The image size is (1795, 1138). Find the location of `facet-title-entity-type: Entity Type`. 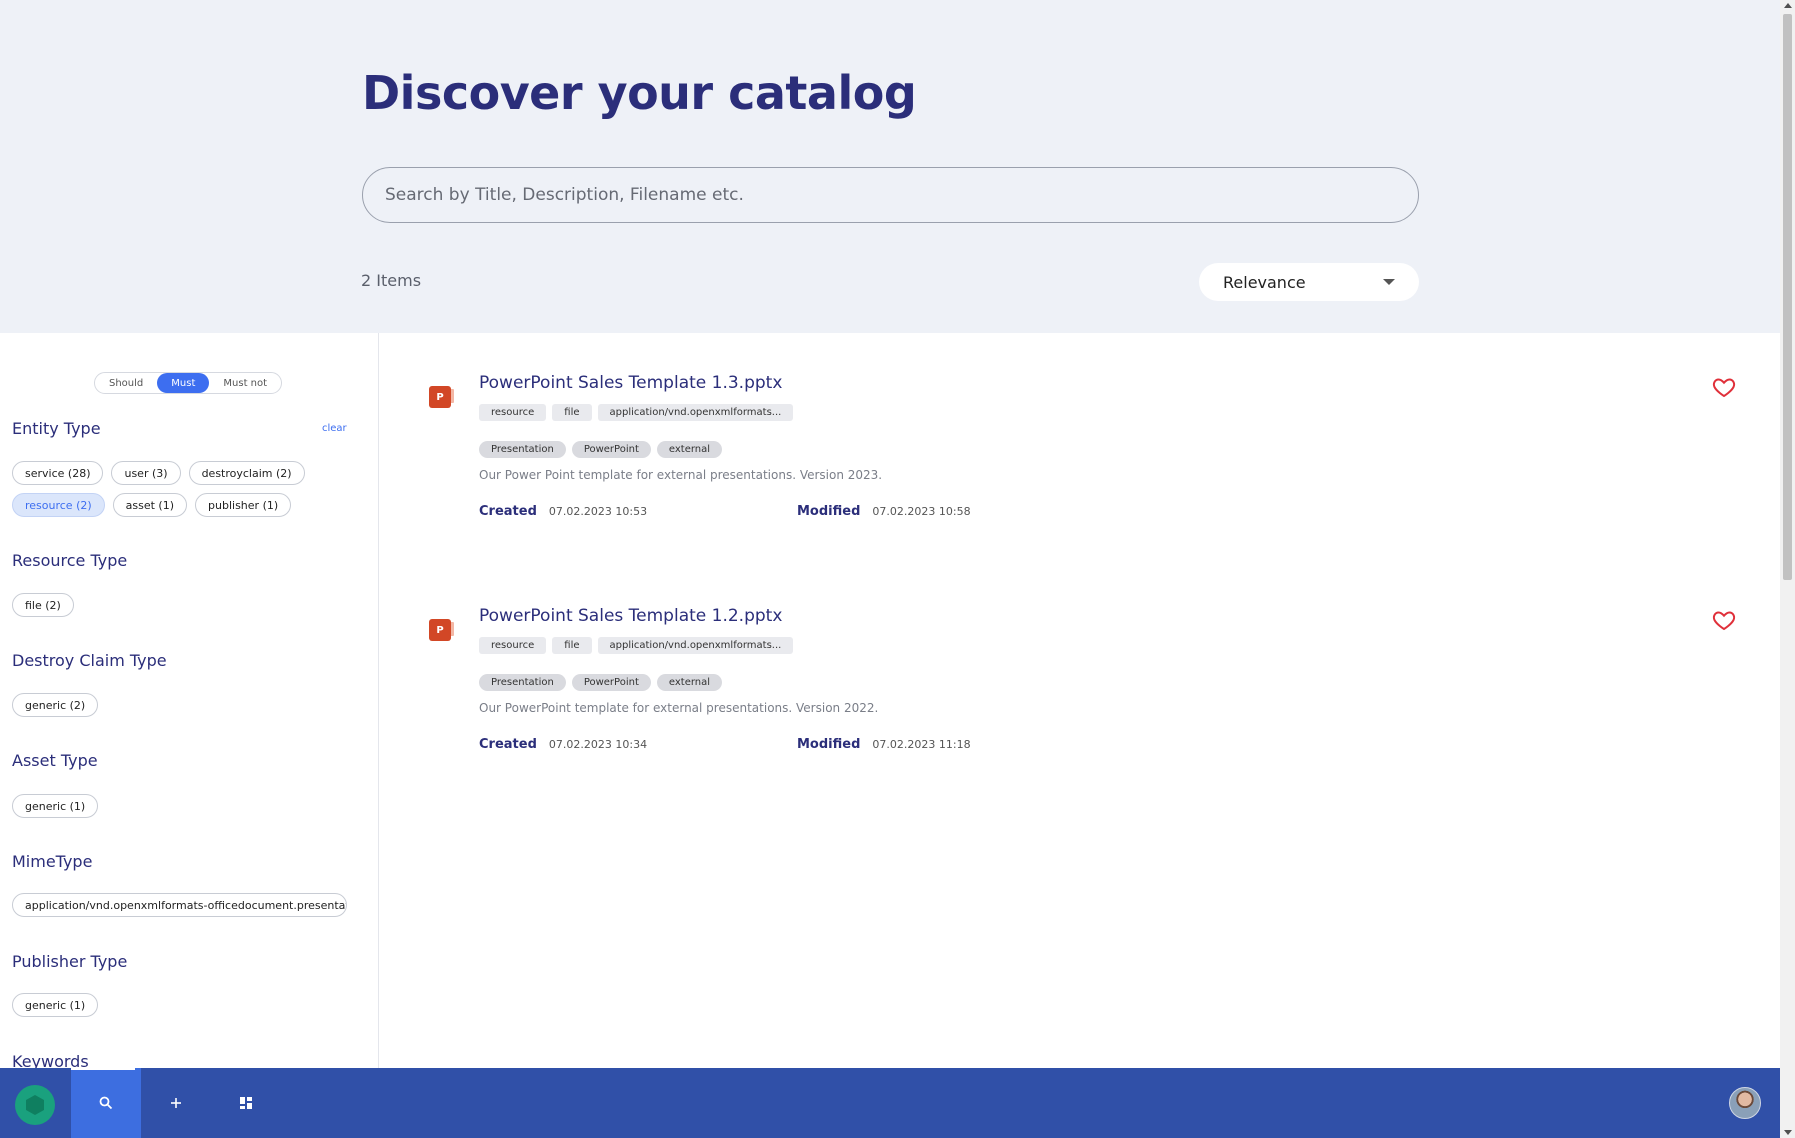

facet-title-entity-type: Entity Type is located at coordinates (56, 428).